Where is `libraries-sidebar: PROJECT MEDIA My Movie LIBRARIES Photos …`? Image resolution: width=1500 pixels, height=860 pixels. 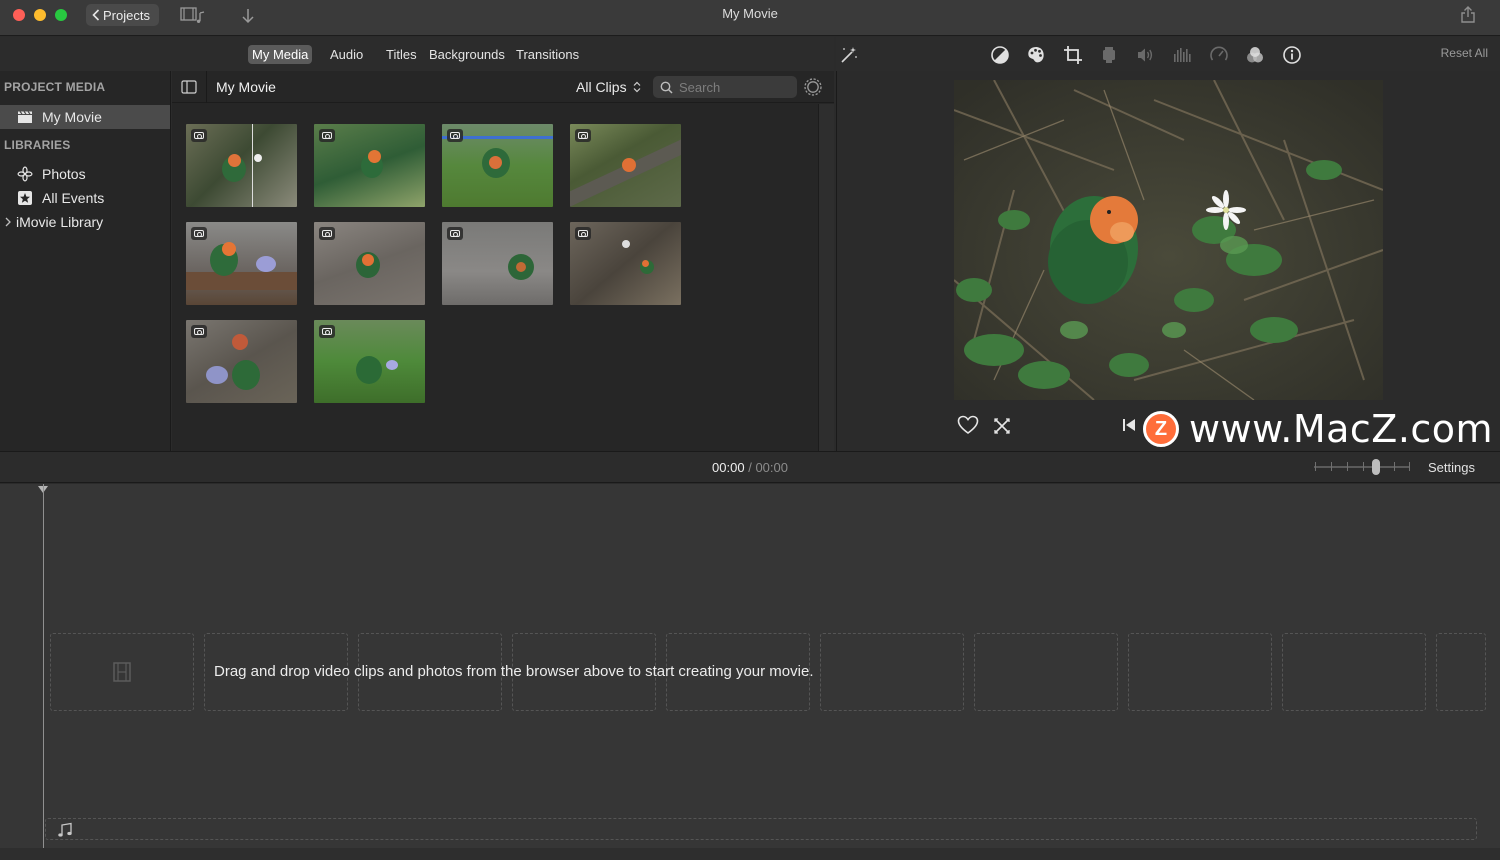 libraries-sidebar: PROJECT MEDIA My Movie LIBRARIES Photos … is located at coordinates (85, 261).